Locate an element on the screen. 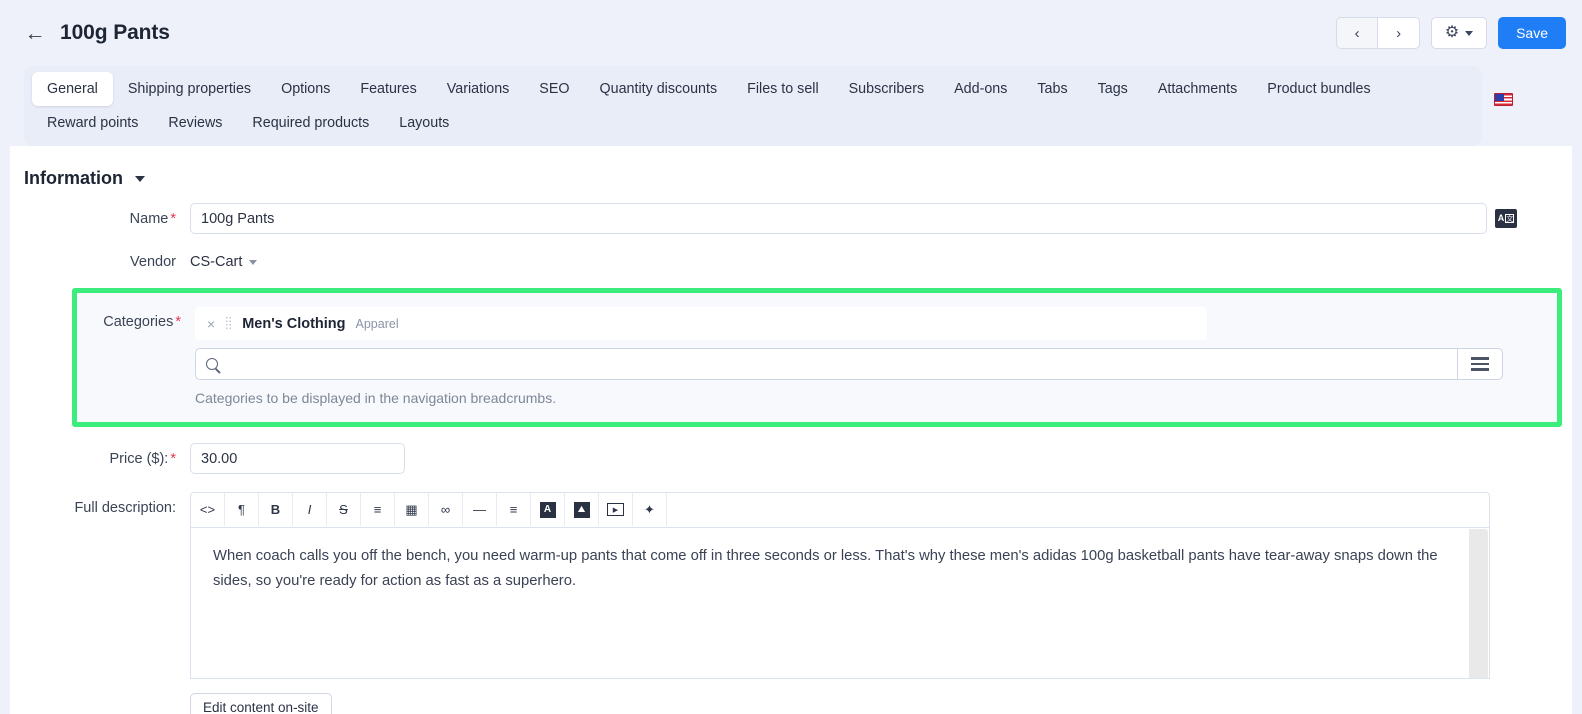 Image resolution: width=1582 pixels, height=714 pixels. price-label: Price ($): * is located at coordinates (142, 459).